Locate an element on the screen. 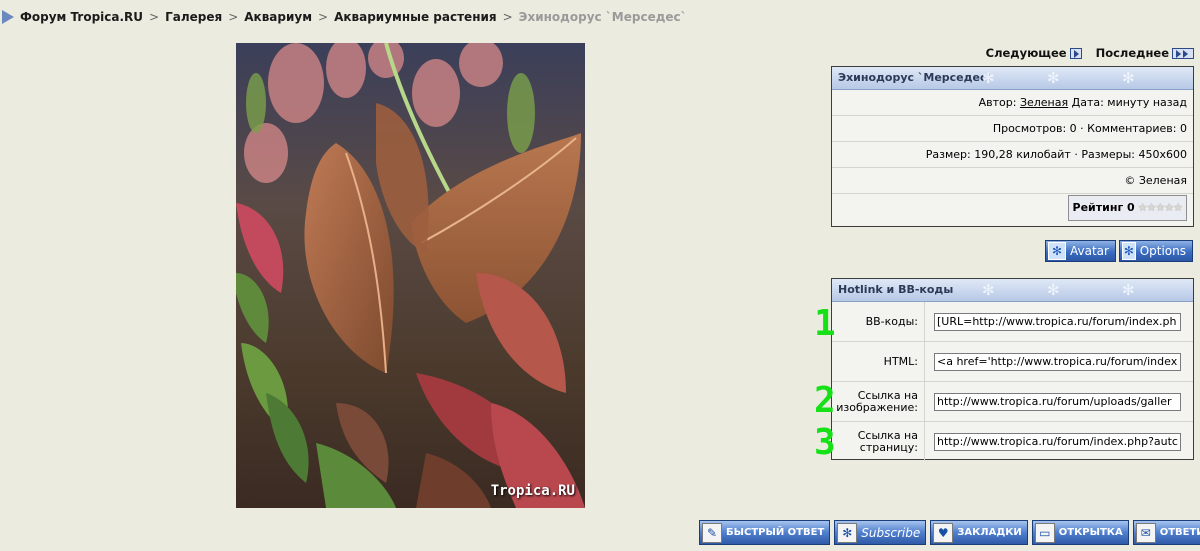 Image resolution: width=1200 pixels, height=551 pixels. quick-reply-label: БЫСТРЫЙ ОТВЕТ is located at coordinates (775, 532).